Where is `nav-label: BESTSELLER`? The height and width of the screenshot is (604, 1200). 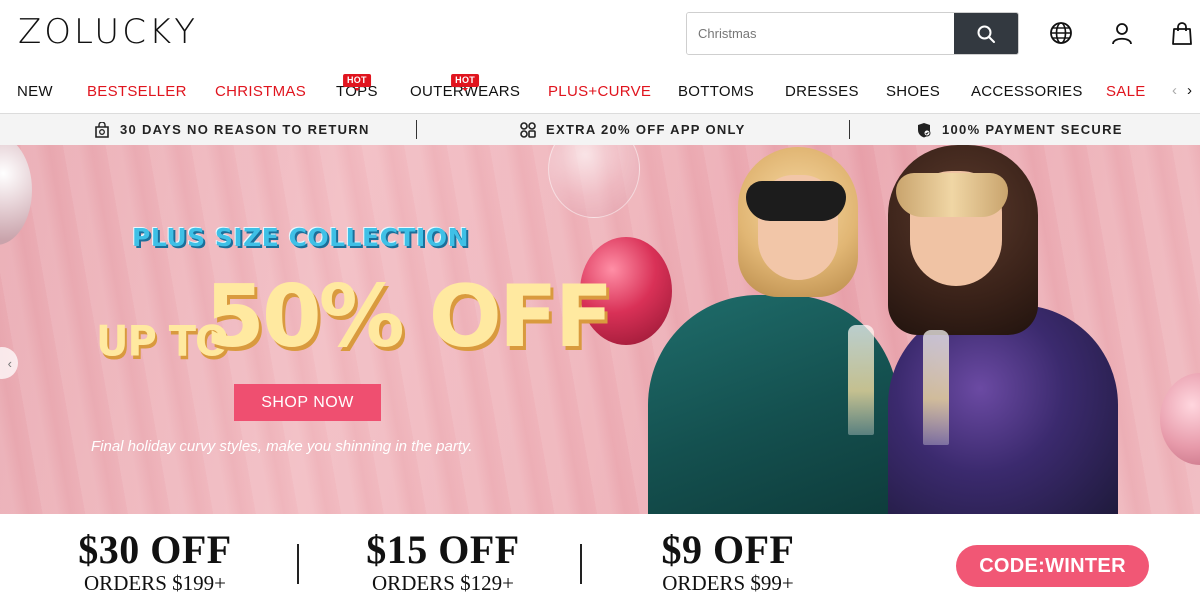
nav-label: BESTSELLER is located at coordinates (137, 91).